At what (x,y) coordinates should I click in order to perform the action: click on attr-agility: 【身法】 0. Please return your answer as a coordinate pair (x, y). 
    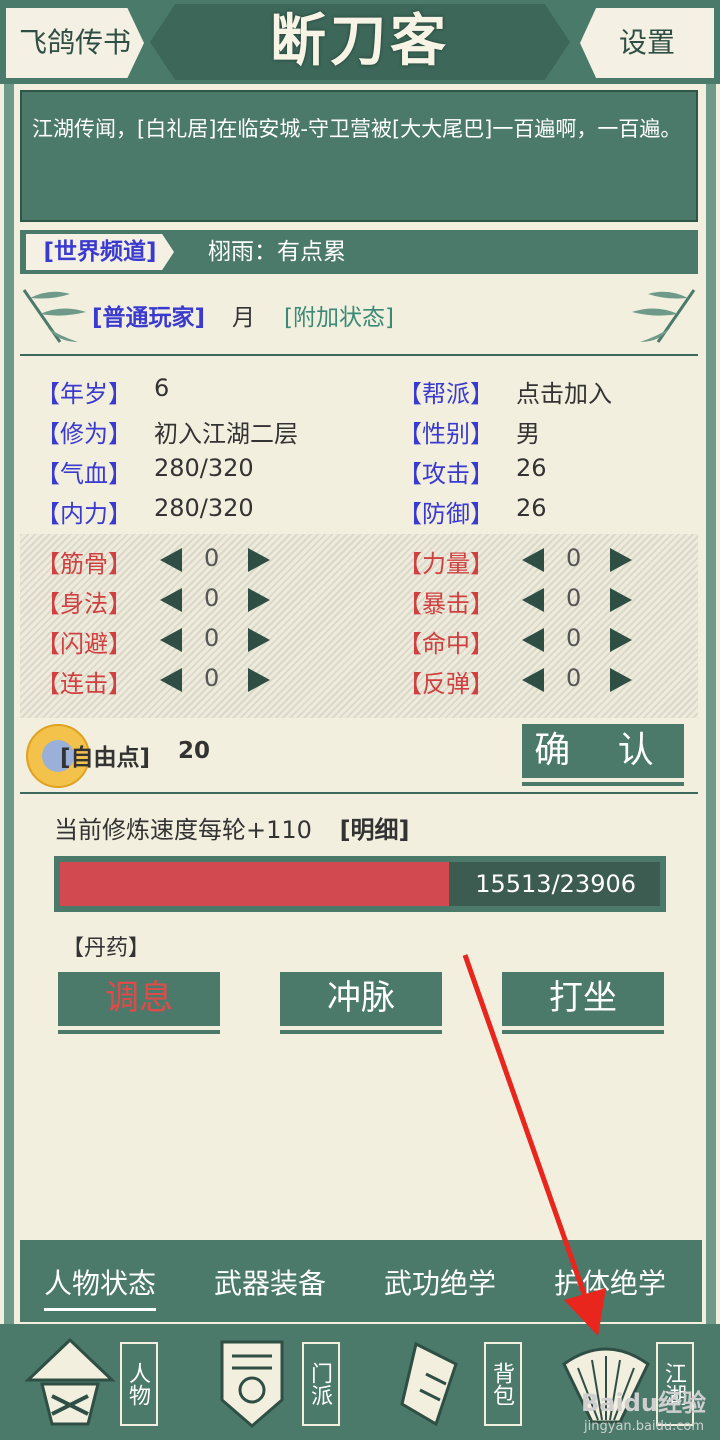
    Looking at the image, I should click on (153, 601).